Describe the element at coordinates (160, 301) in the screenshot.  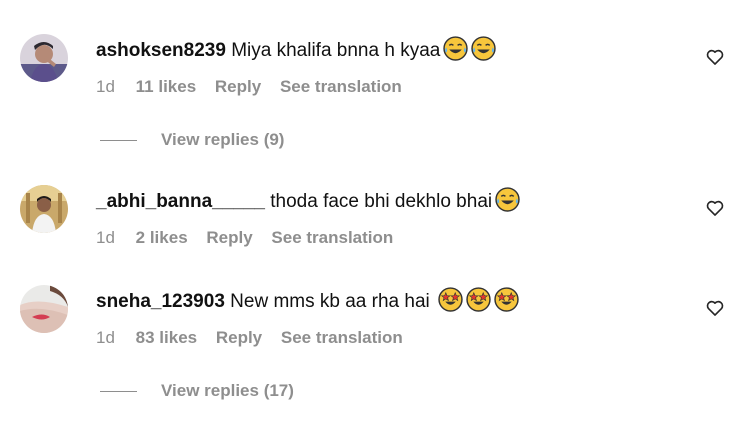
I see `comment-username: sneha_123903` at that location.